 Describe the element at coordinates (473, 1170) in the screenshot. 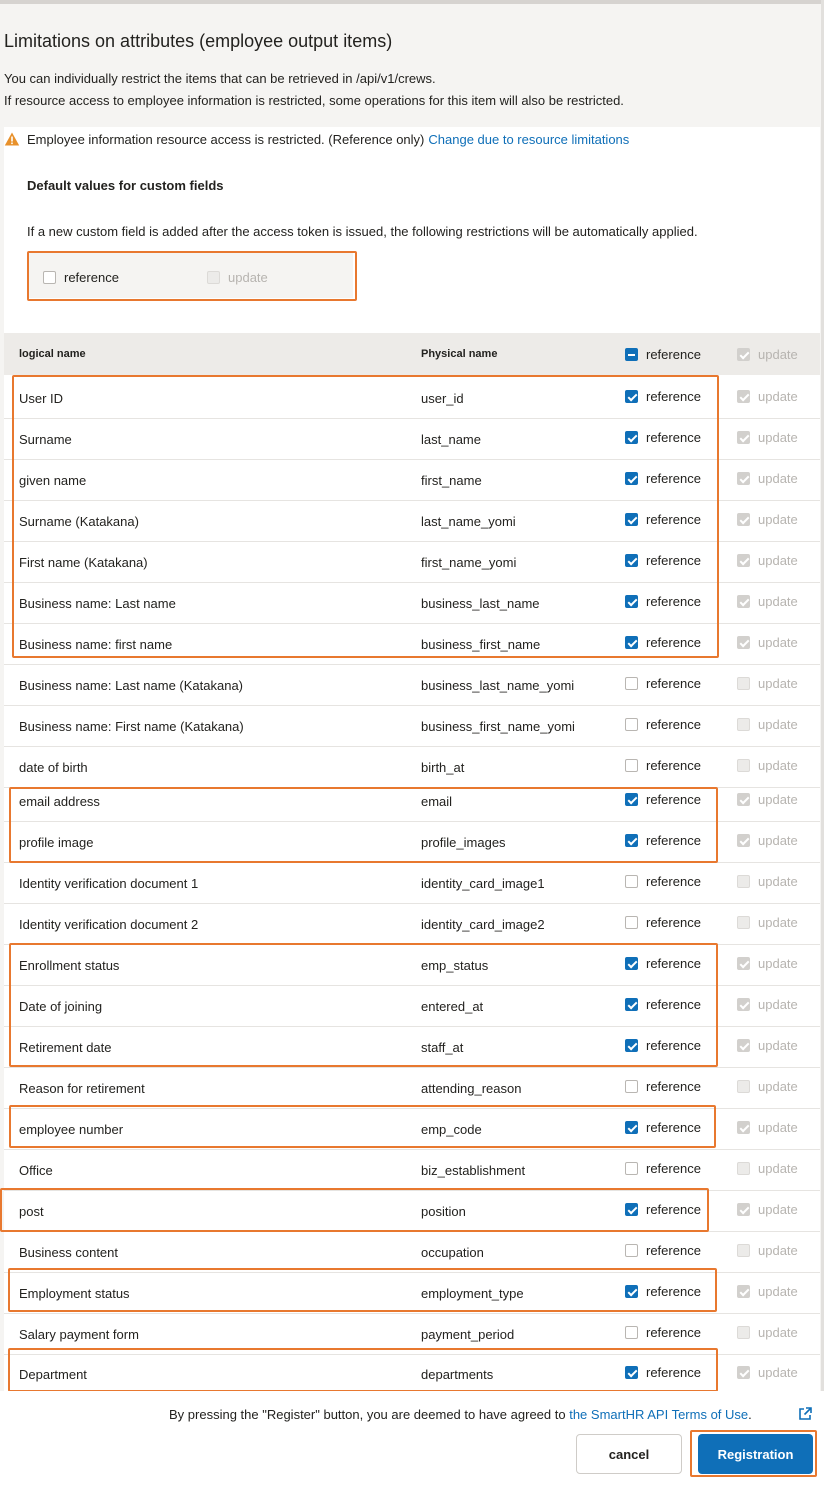

I see `physical-name: biz_establishment` at that location.